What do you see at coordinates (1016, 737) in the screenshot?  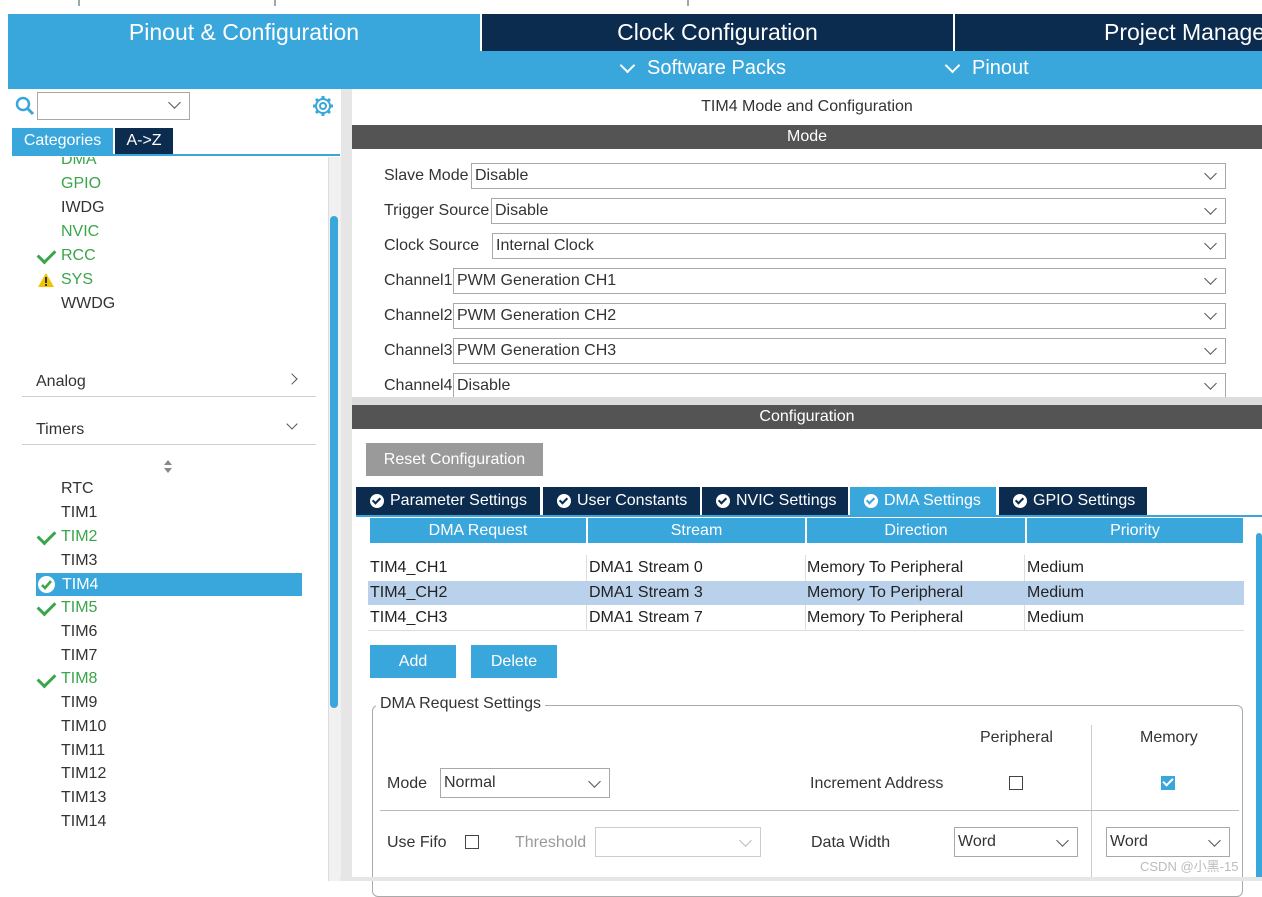 I see `peripheral-header: Peripheral` at bounding box center [1016, 737].